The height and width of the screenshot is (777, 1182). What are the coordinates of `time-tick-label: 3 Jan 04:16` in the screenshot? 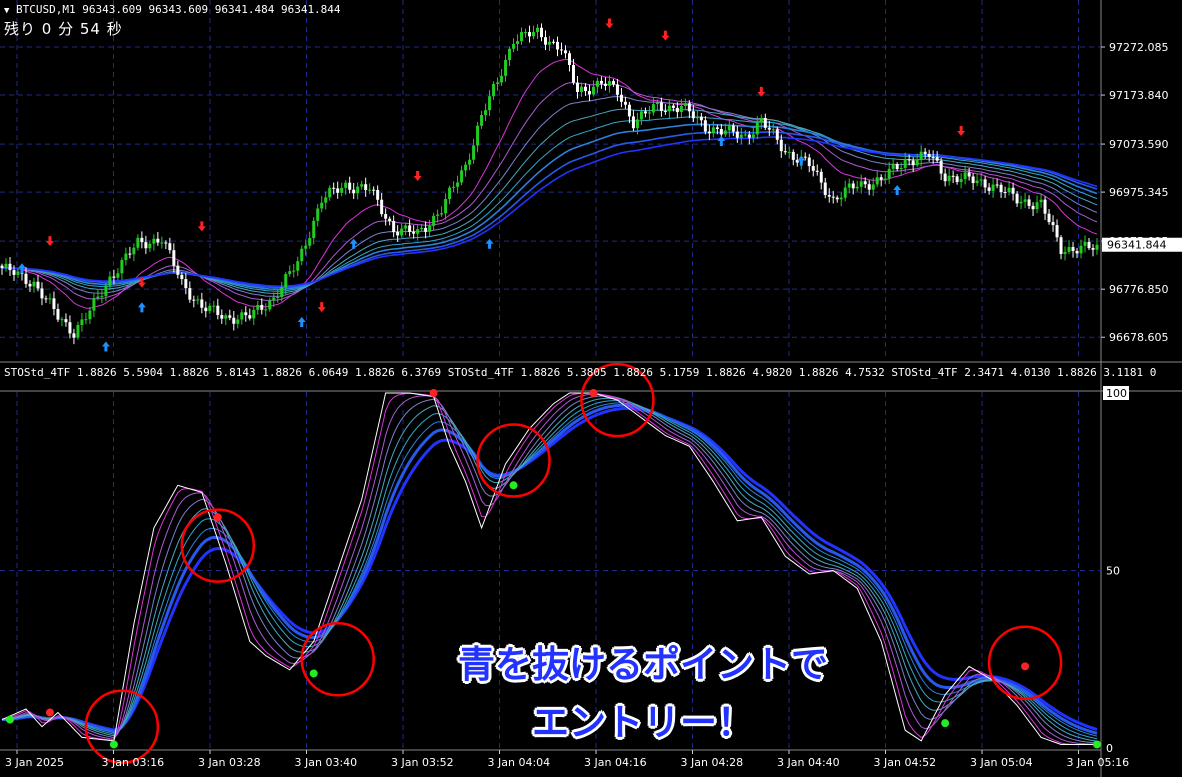 It's located at (615, 762).